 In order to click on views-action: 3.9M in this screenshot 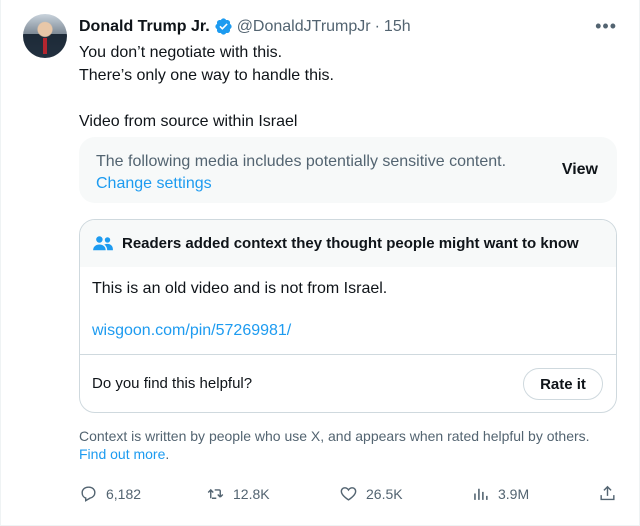, I will do `click(500, 493)`.